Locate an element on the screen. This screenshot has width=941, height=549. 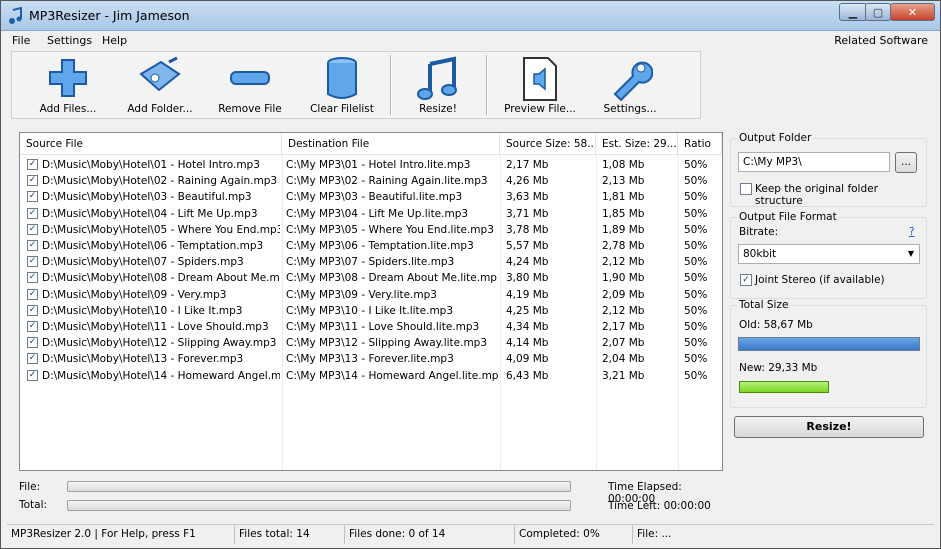
column-ratio: Ratio is located at coordinates (700, 144).